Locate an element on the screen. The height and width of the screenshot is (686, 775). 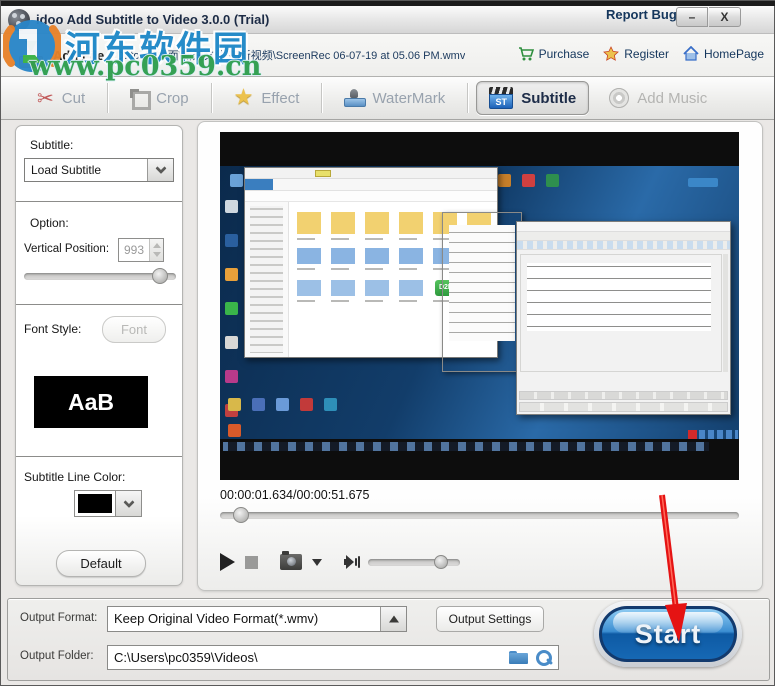
output-format-dropdown: Keep Original Video Format(*.wmv) is located at coordinates (257, 619).